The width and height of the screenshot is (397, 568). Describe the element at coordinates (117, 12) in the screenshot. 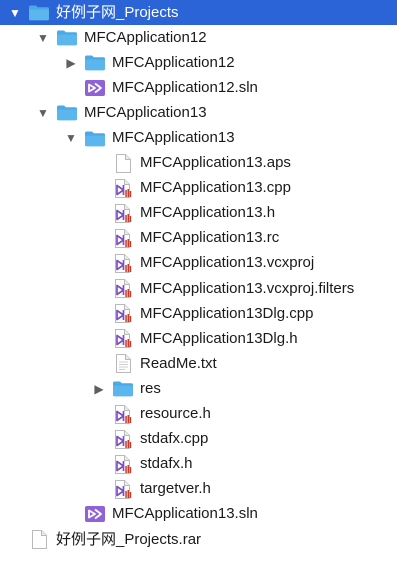

I see `tree-row-label: 好例子网_Projects` at that location.